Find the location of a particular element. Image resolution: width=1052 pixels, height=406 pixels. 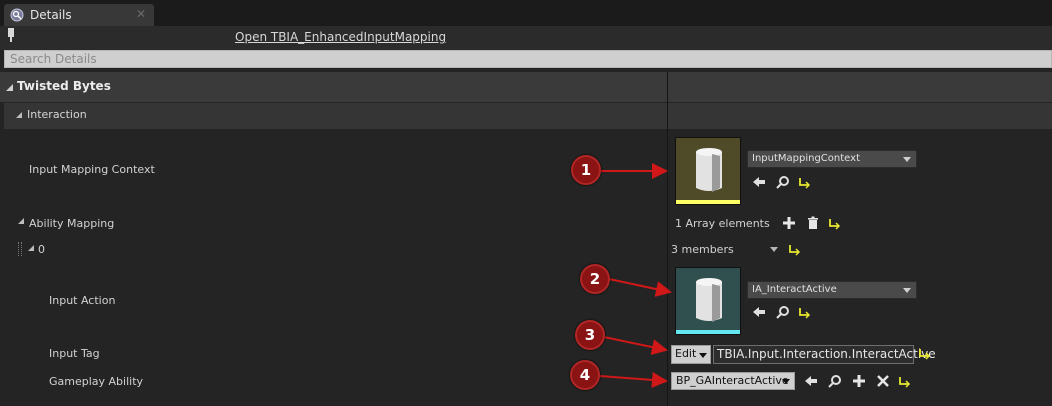

annotation-badge-3: 3 is located at coordinates (590, 335).